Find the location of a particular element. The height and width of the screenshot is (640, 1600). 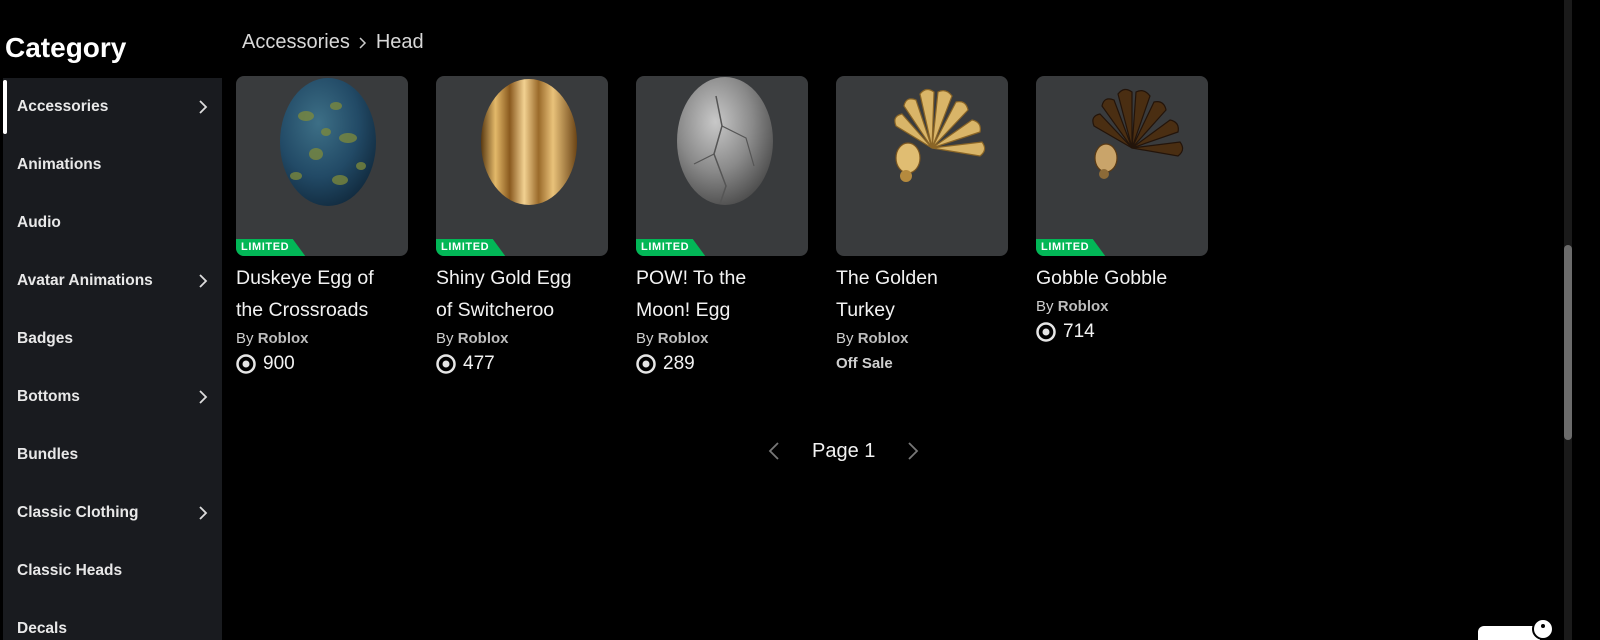

category-item-accessories: Accessories is located at coordinates (112, 107).